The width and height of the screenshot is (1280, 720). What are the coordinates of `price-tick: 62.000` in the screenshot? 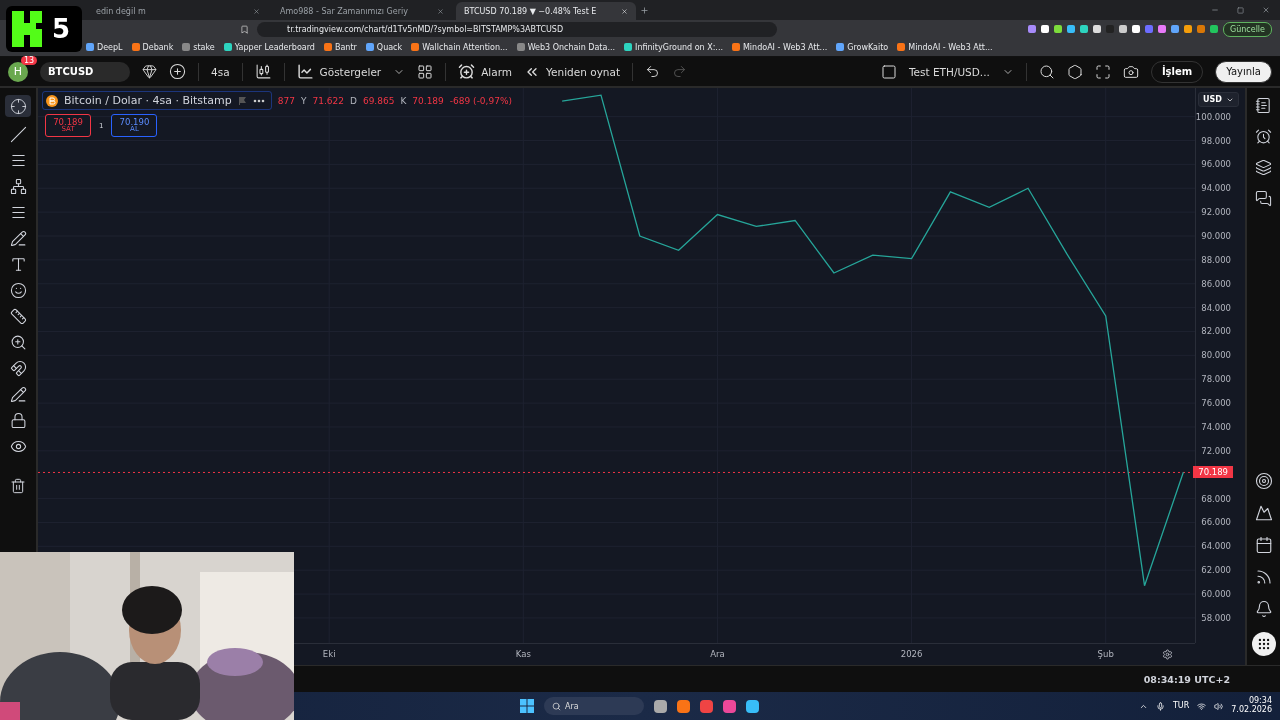 It's located at (1216, 570).